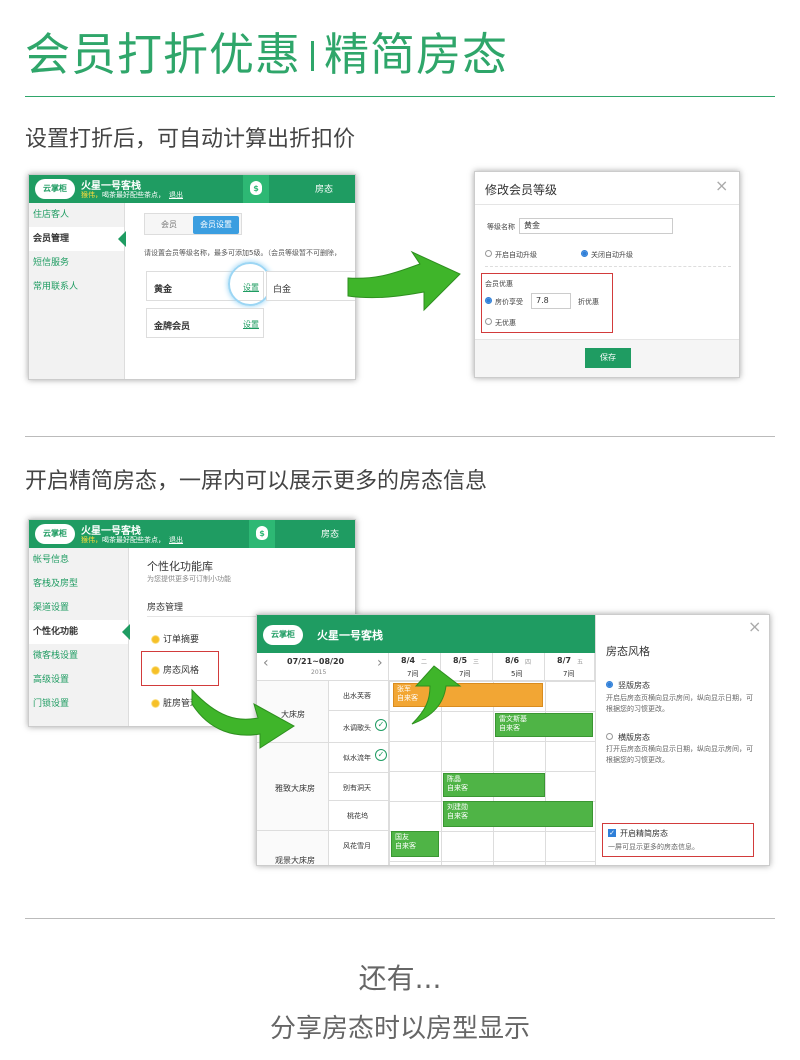 The image size is (800, 1060). Describe the element at coordinates (501, 227) in the screenshot. I see `level-name-label: 等级名称` at that location.